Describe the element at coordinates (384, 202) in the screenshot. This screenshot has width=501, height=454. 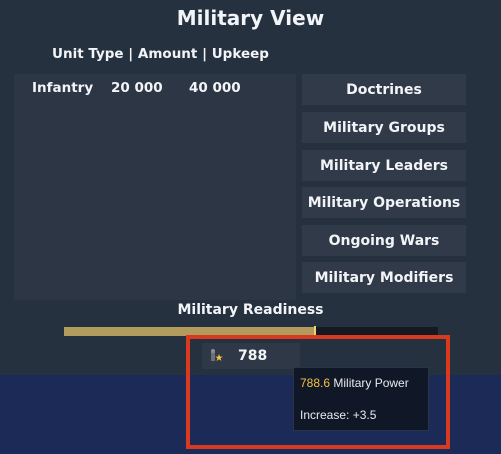
I see `military-operations-button: Military Operations` at that location.